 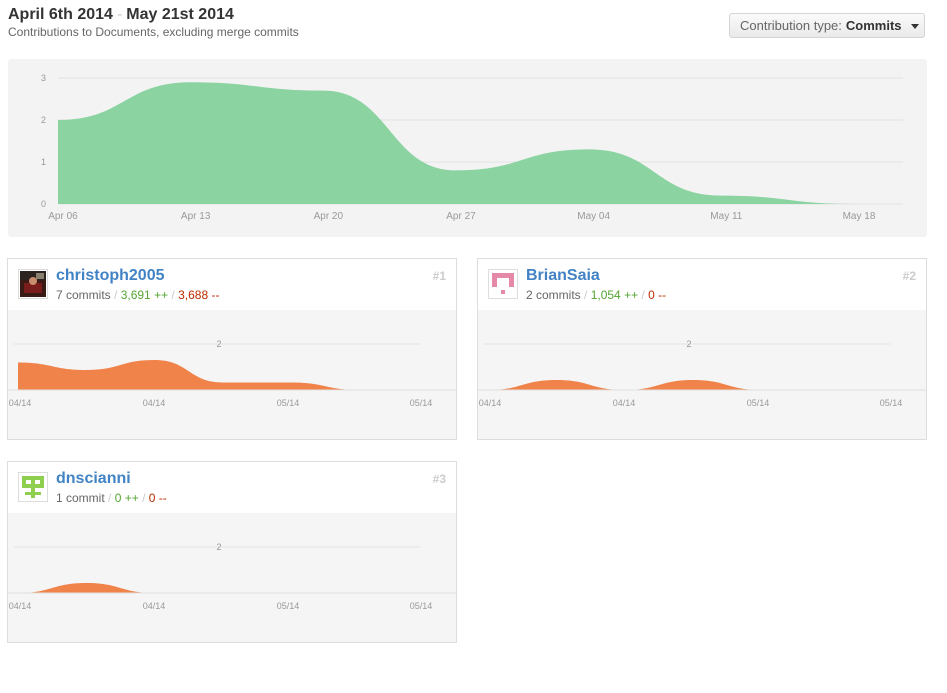 I want to click on commit-count: 7 commits, so click(x=83, y=295).